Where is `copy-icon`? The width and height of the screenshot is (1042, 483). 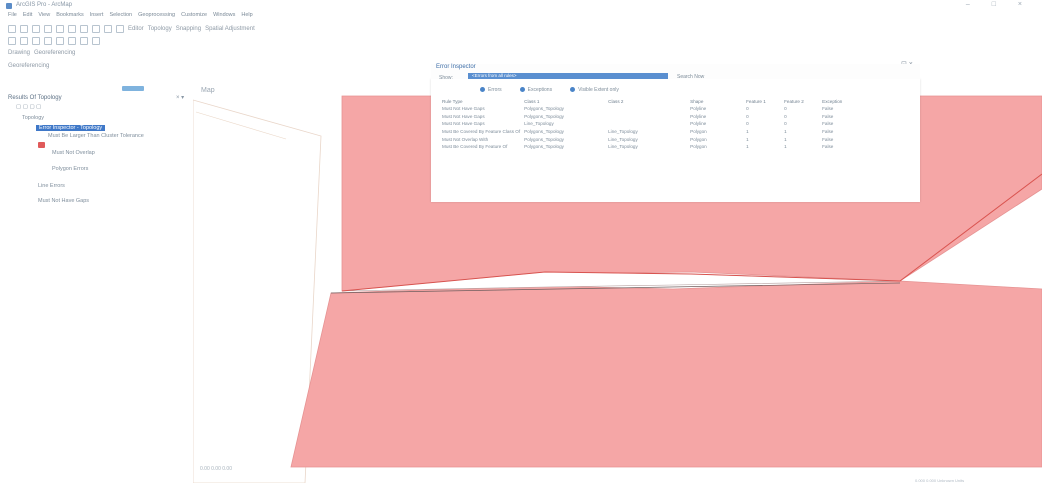 copy-icon is located at coordinates (72, 29).